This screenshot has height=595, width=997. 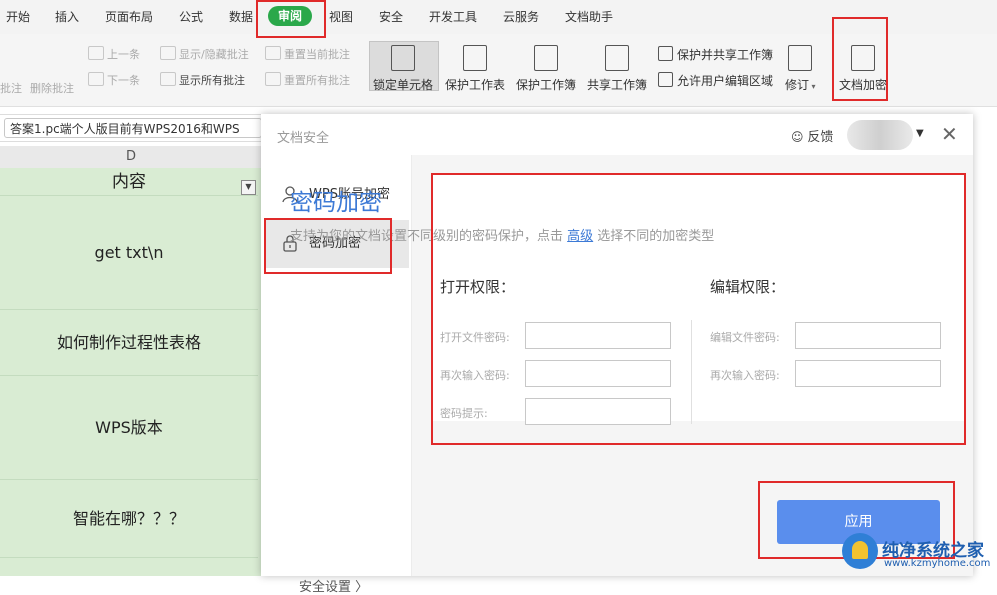 What do you see at coordinates (114, 80) in the screenshot?
I see `next-comment-button: 下一条` at bounding box center [114, 80].